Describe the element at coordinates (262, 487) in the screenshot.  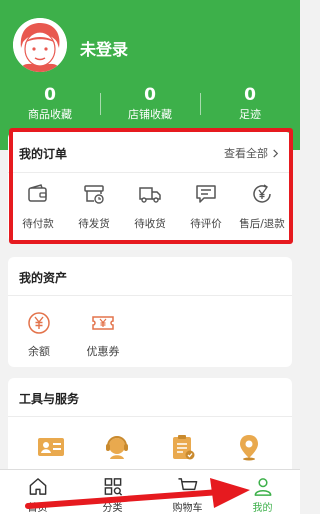
I see `person-icon` at that location.